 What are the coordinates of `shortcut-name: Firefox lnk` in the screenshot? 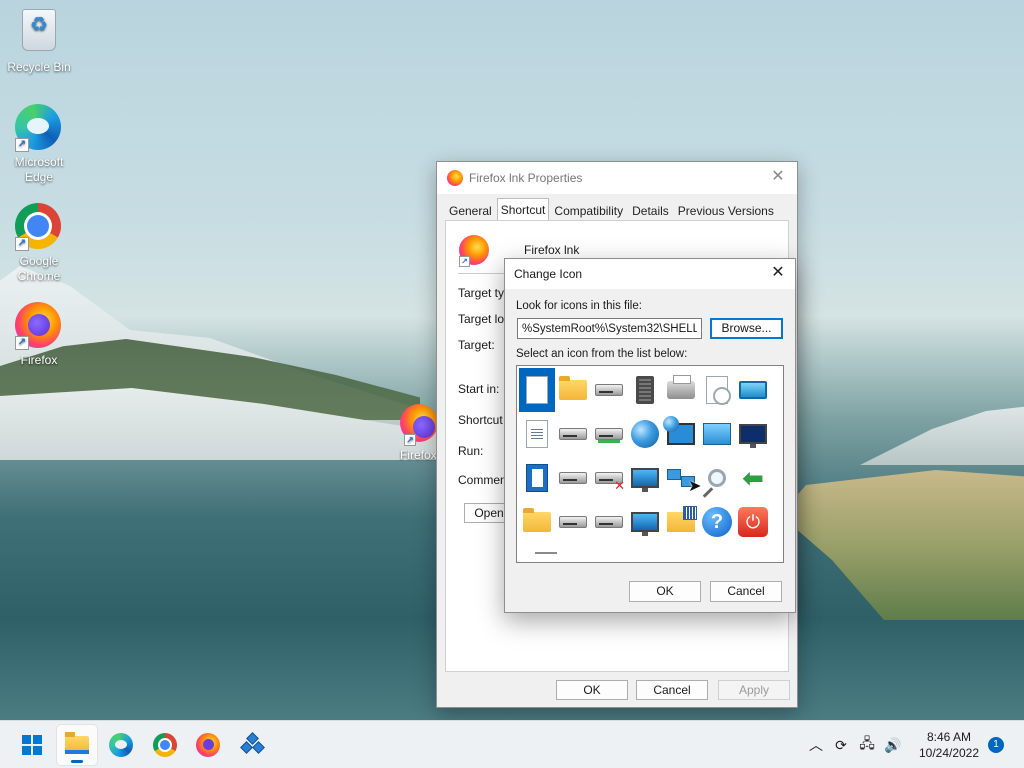 It's located at (552, 250).